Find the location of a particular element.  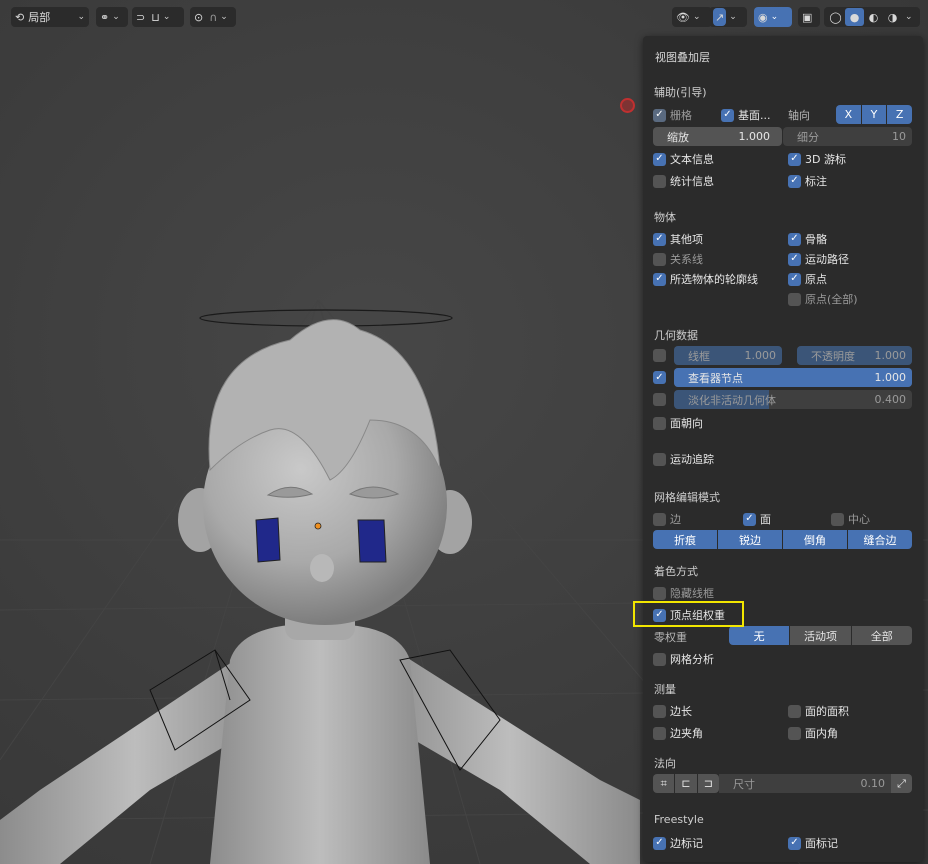

scale-field: 缩放 1.000 is located at coordinates (717, 136).